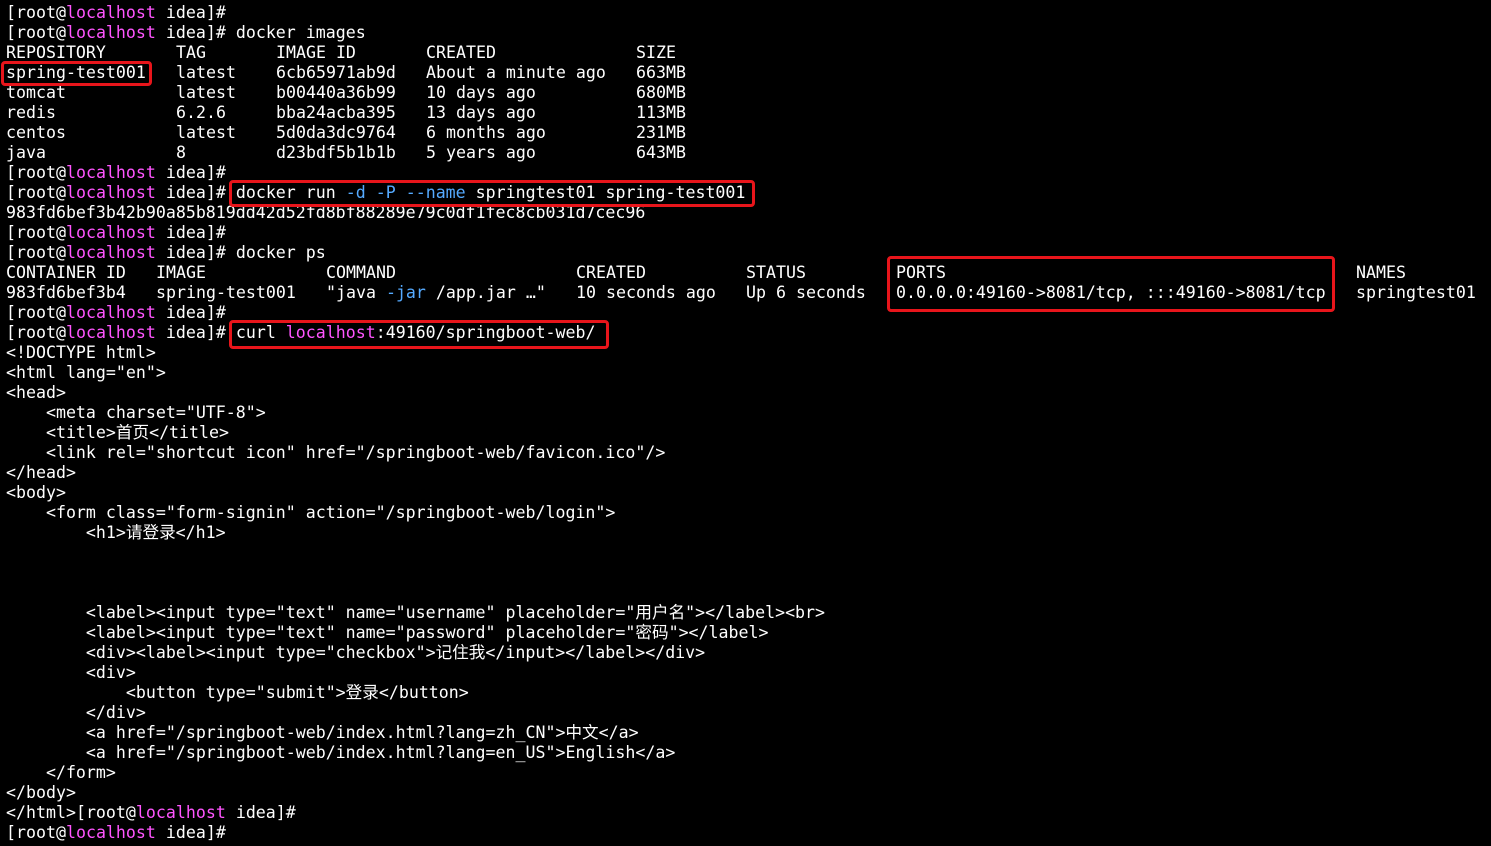 This screenshot has width=1491, height=846. Describe the element at coordinates (226, 292) in the screenshot. I see `ps-cell-image: spring-test001` at that location.